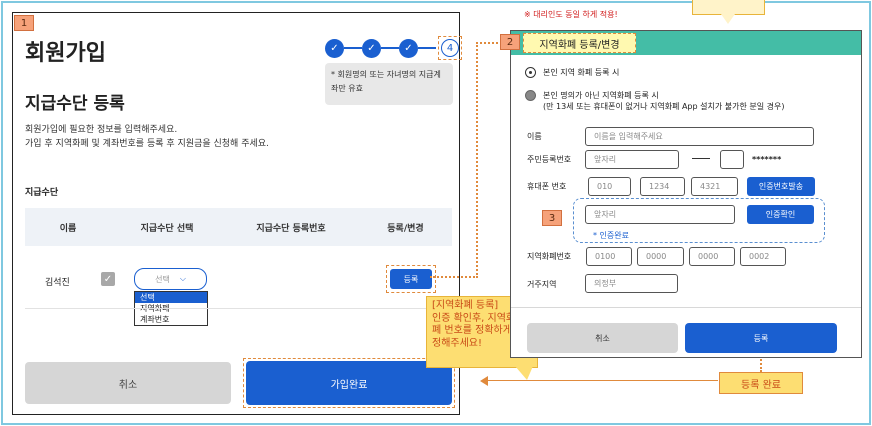 The image size is (872, 426). What do you see at coordinates (660, 256) in the screenshot?
I see `currency-input-2: 0000` at bounding box center [660, 256].